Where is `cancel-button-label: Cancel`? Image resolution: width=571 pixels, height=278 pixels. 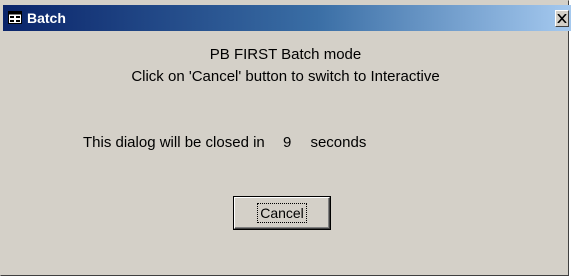 cancel-button-label: Cancel is located at coordinates (282, 213).